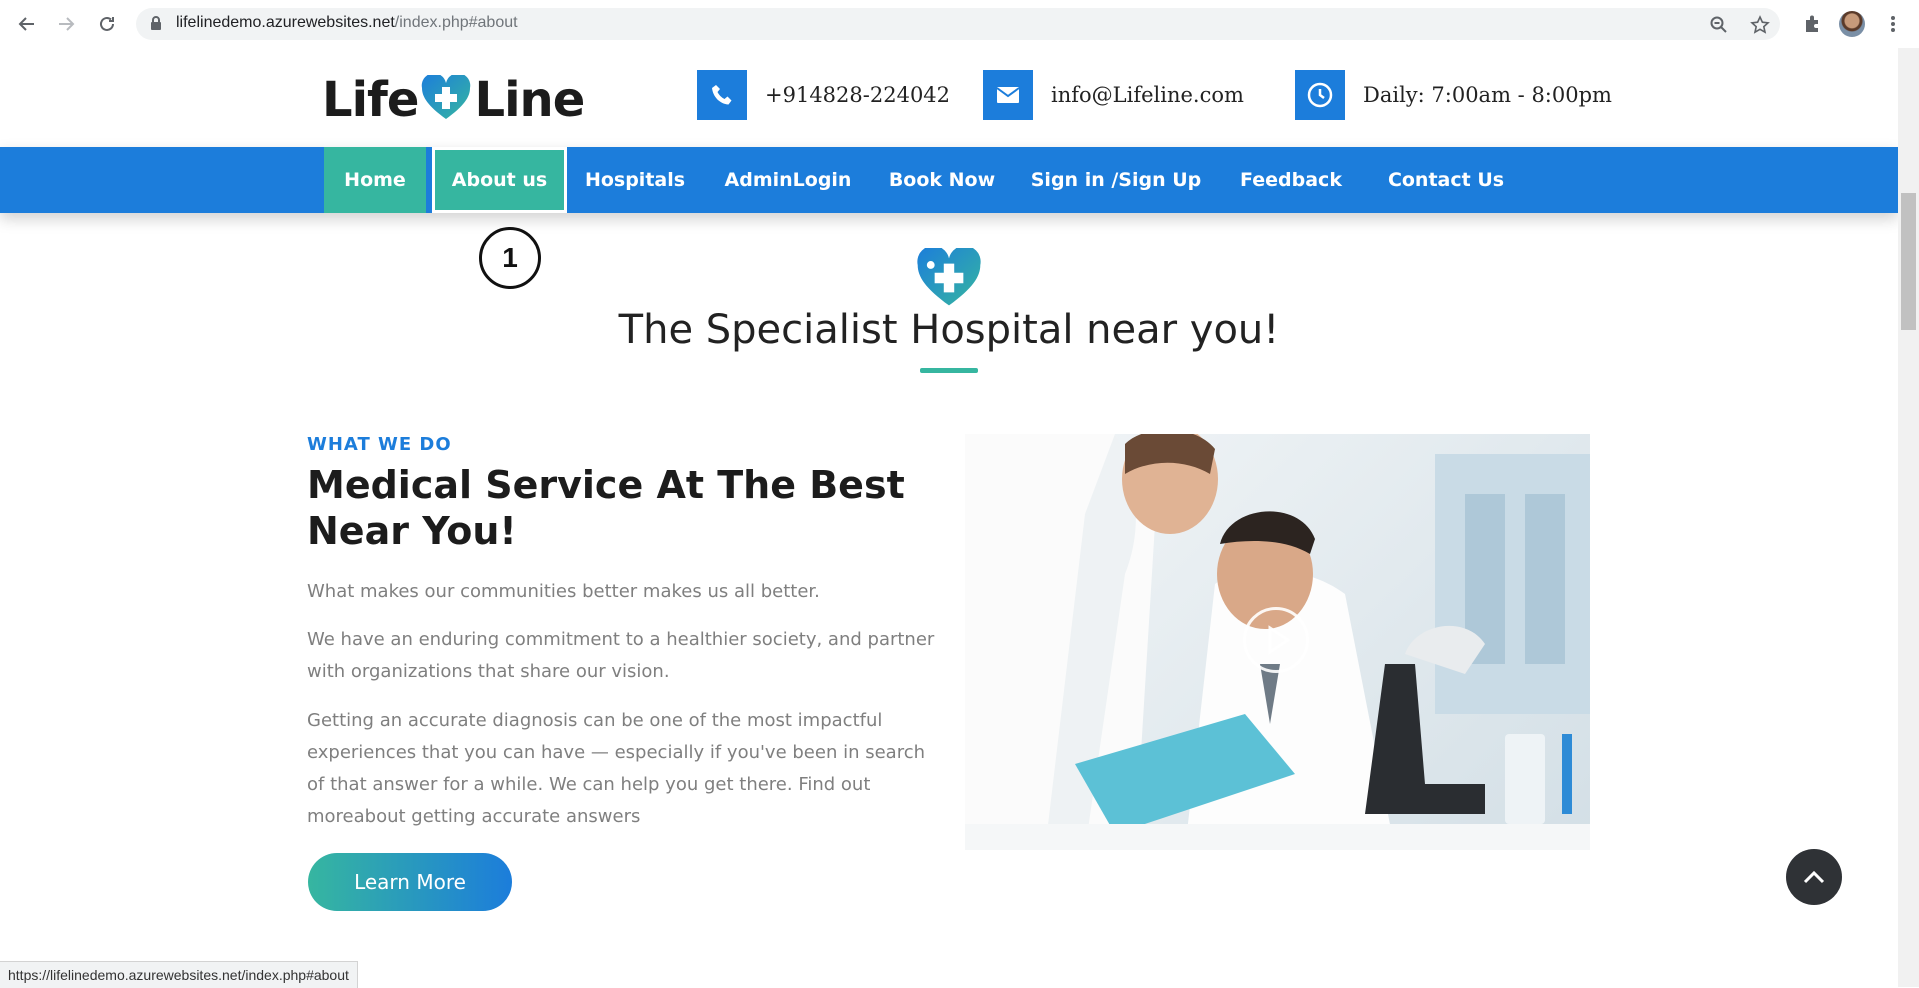  What do you see at coordinates (1446, 180) in the screenshot?
I see `nav-contact-us: Contact Us` at bounding box center [1446, 180].